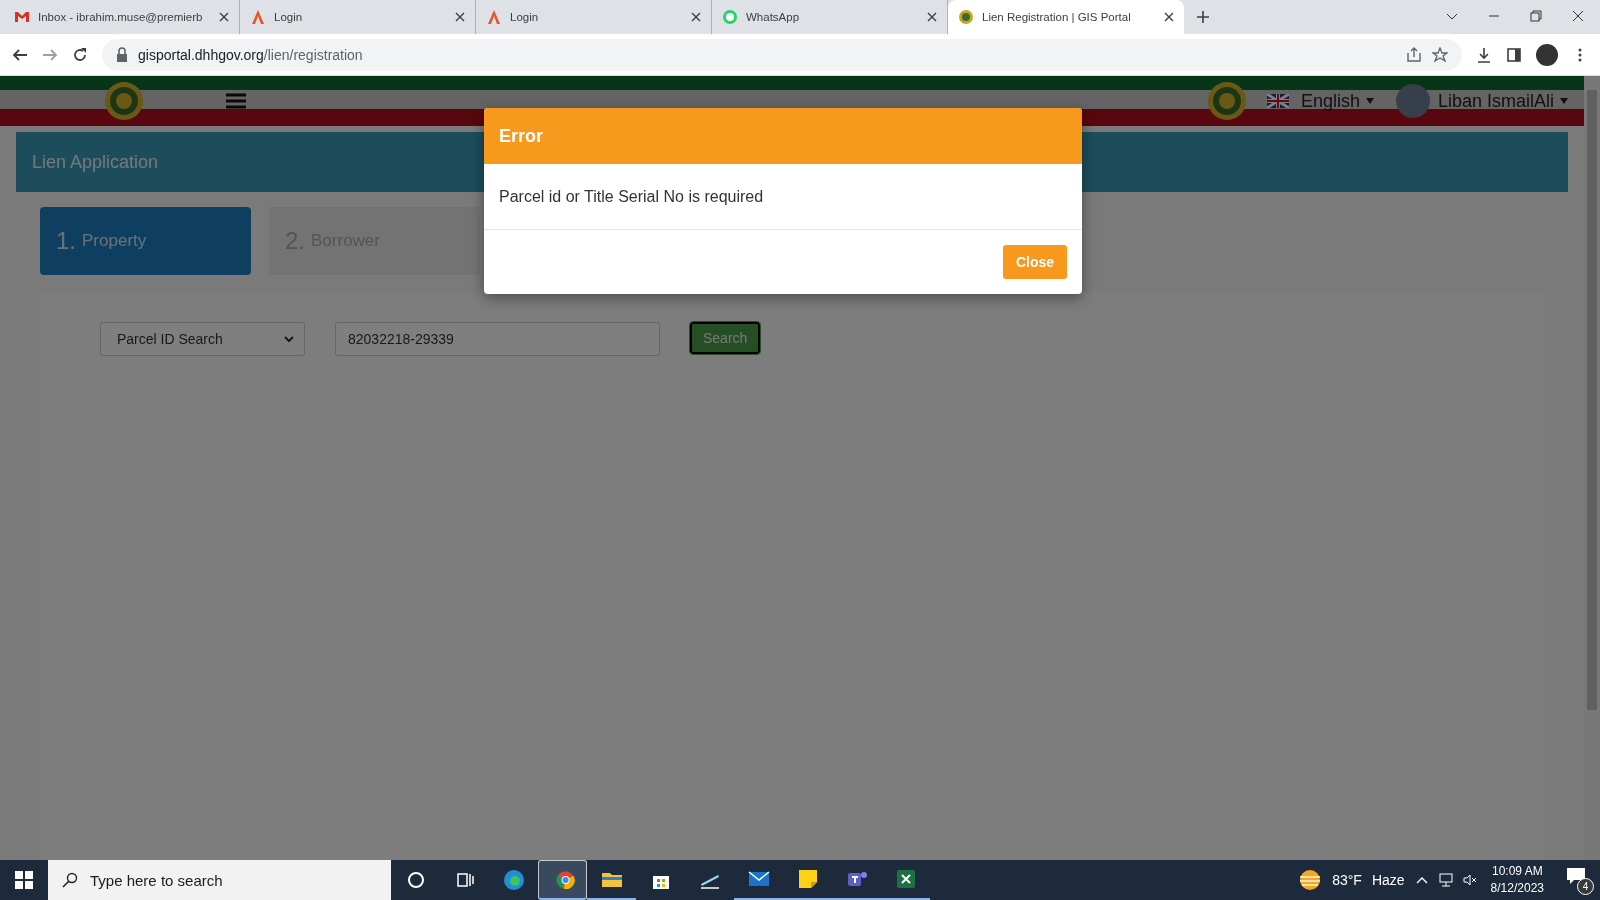  What do you see at coordinates (1514, 54) in the screenshot?
I see `side-panel-icon` at bounding box center [1514, 54].